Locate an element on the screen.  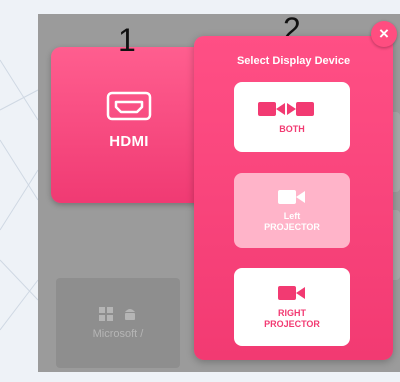
option-label: RIGHT is located at coordinates (292, 313).